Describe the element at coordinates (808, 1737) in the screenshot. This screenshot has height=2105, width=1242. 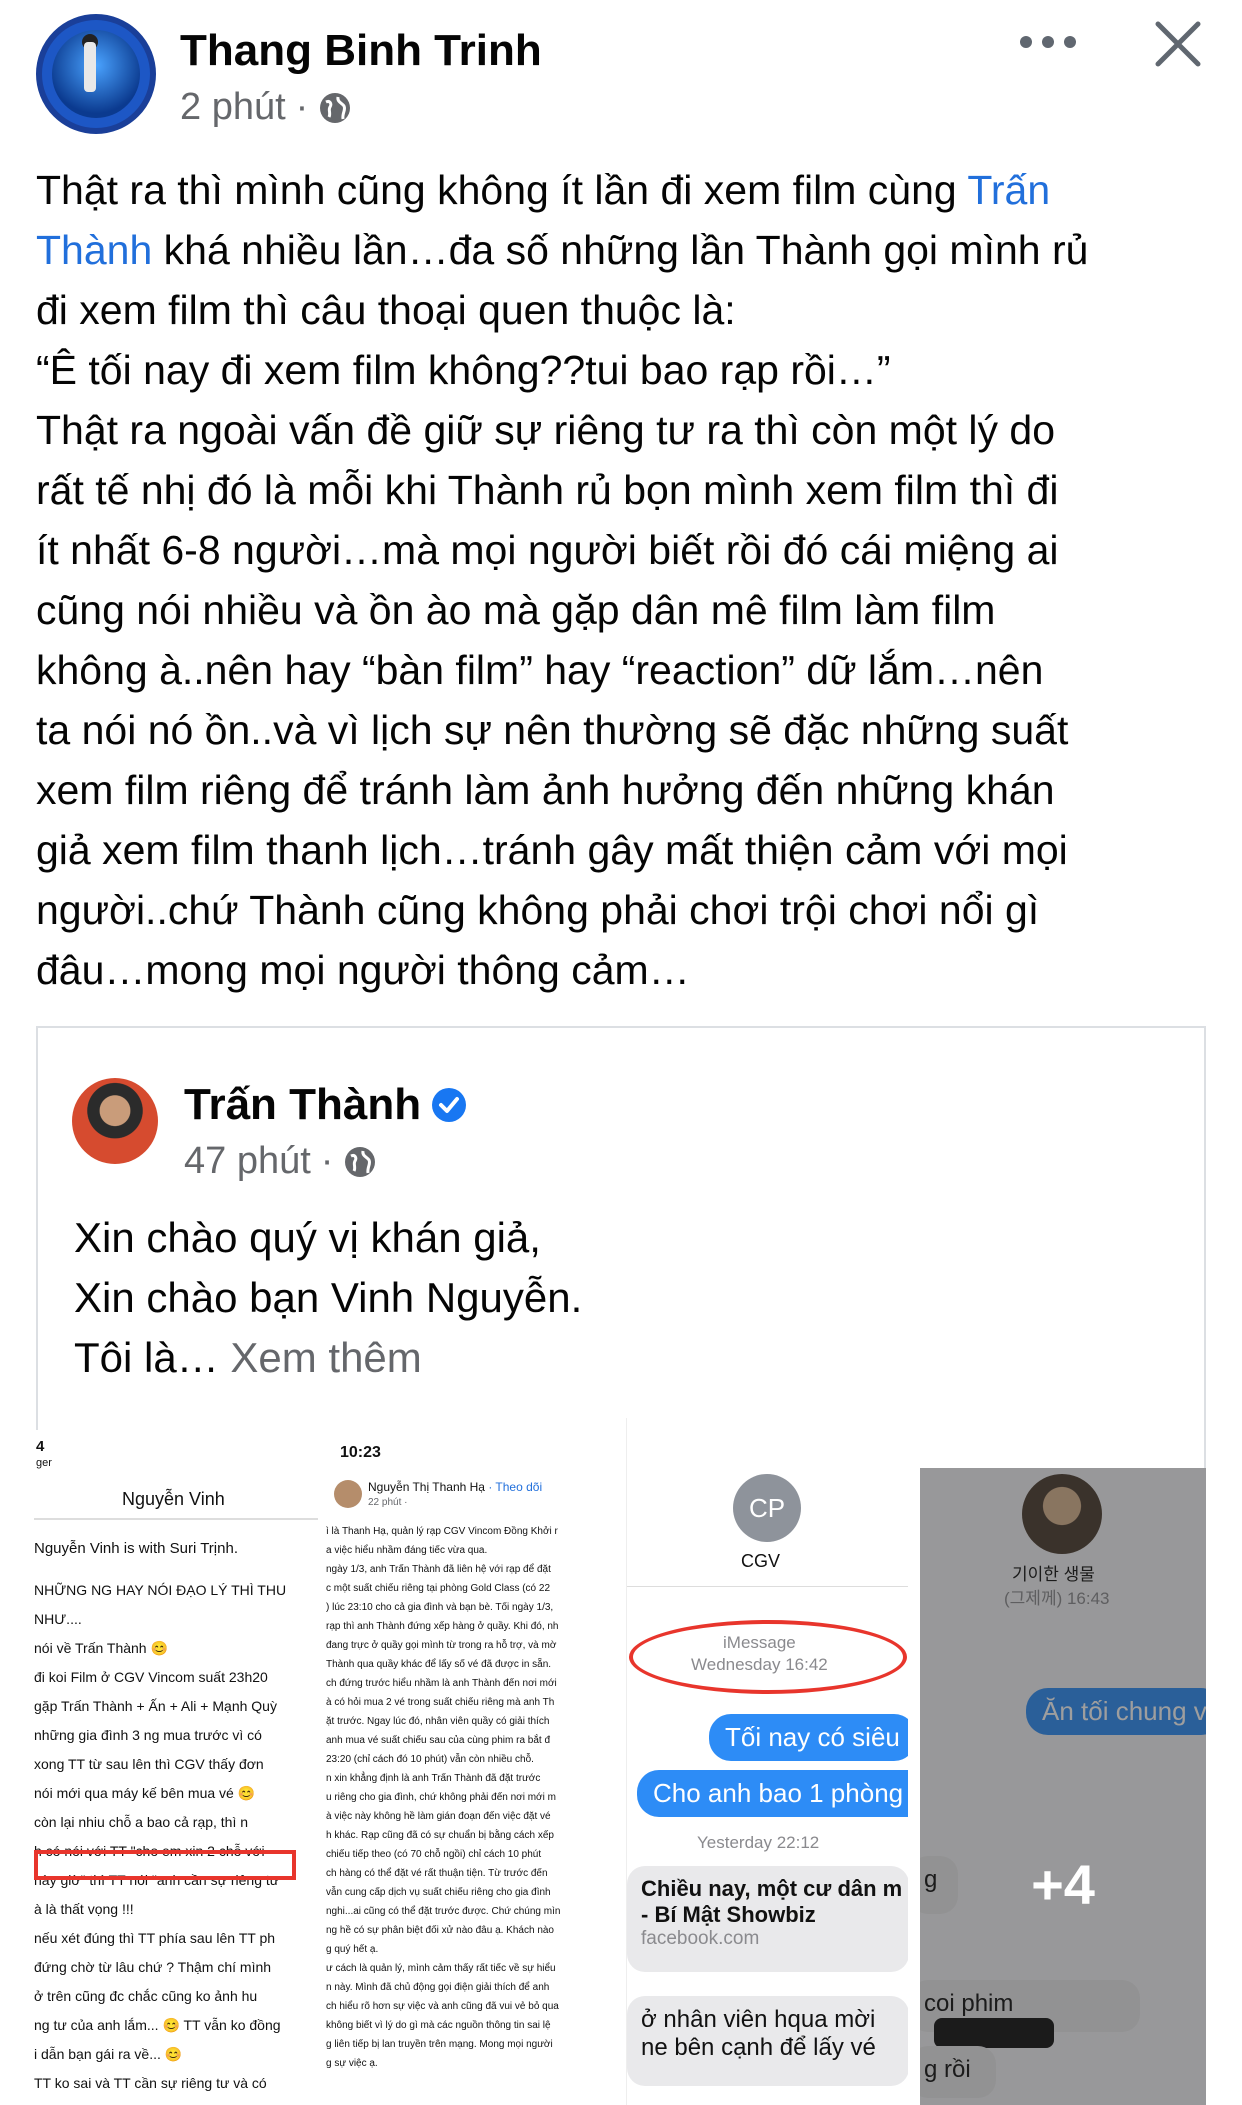
I see `message-bubble: Tối nay có siêu` at that location.